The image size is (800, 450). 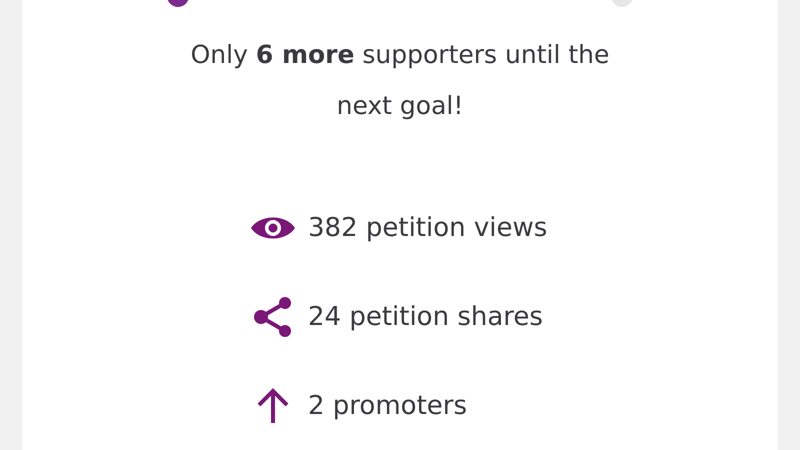 What do you see at coordinates (273, 317) in the screenshot?
I see `share-icon` at bounding box center [273, 317].